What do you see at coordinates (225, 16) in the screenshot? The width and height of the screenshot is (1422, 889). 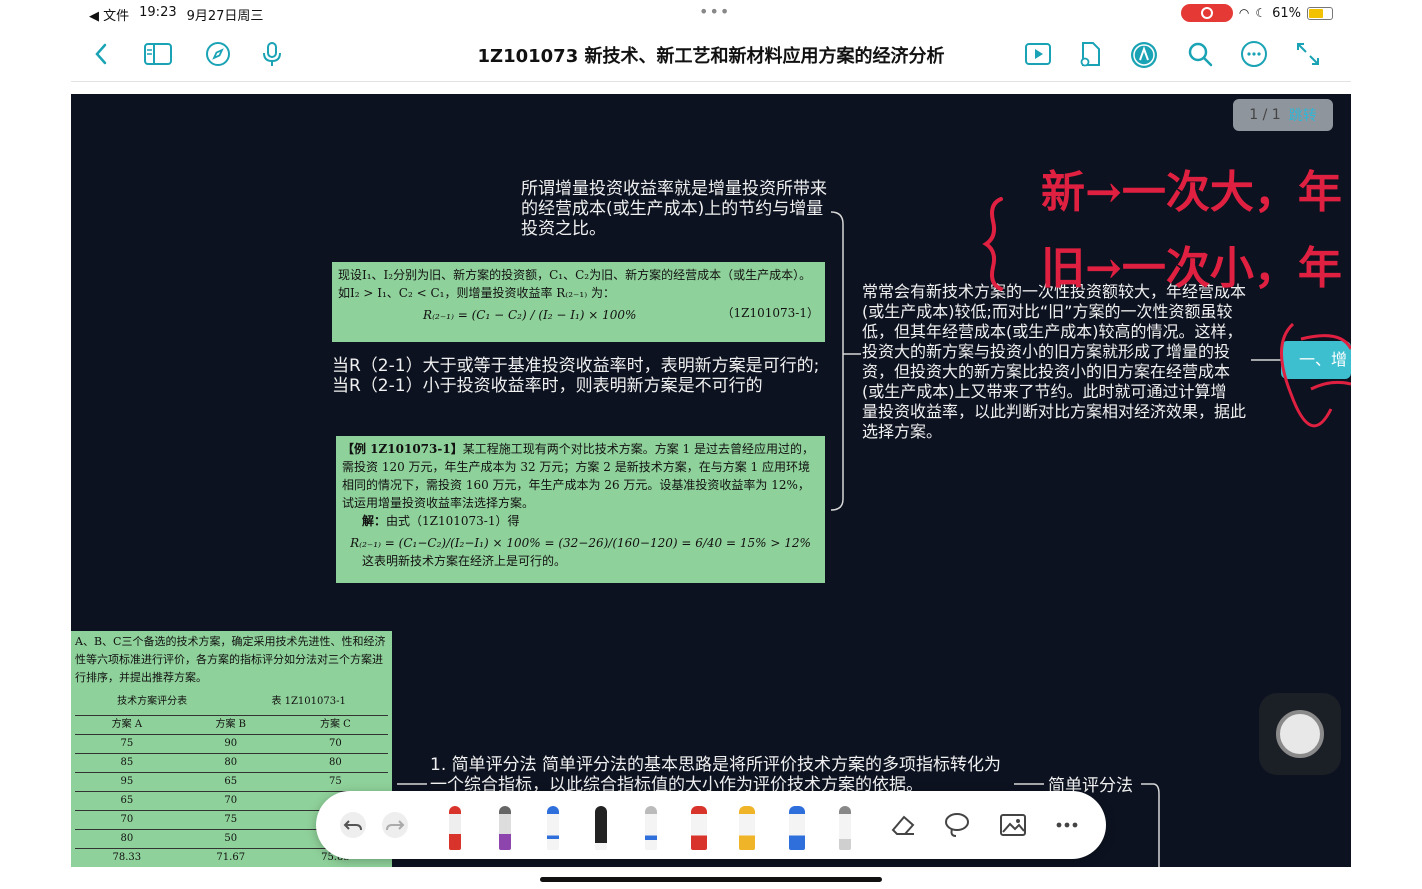 I see `status-date: 9月27日周三` at bounding box center [225, 16].